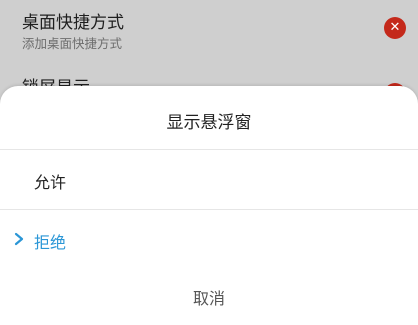  What do you see at coordinates (209, 299) in the screenshot?
I see `cancel-button: 取消` at bounding box center [209, 299].